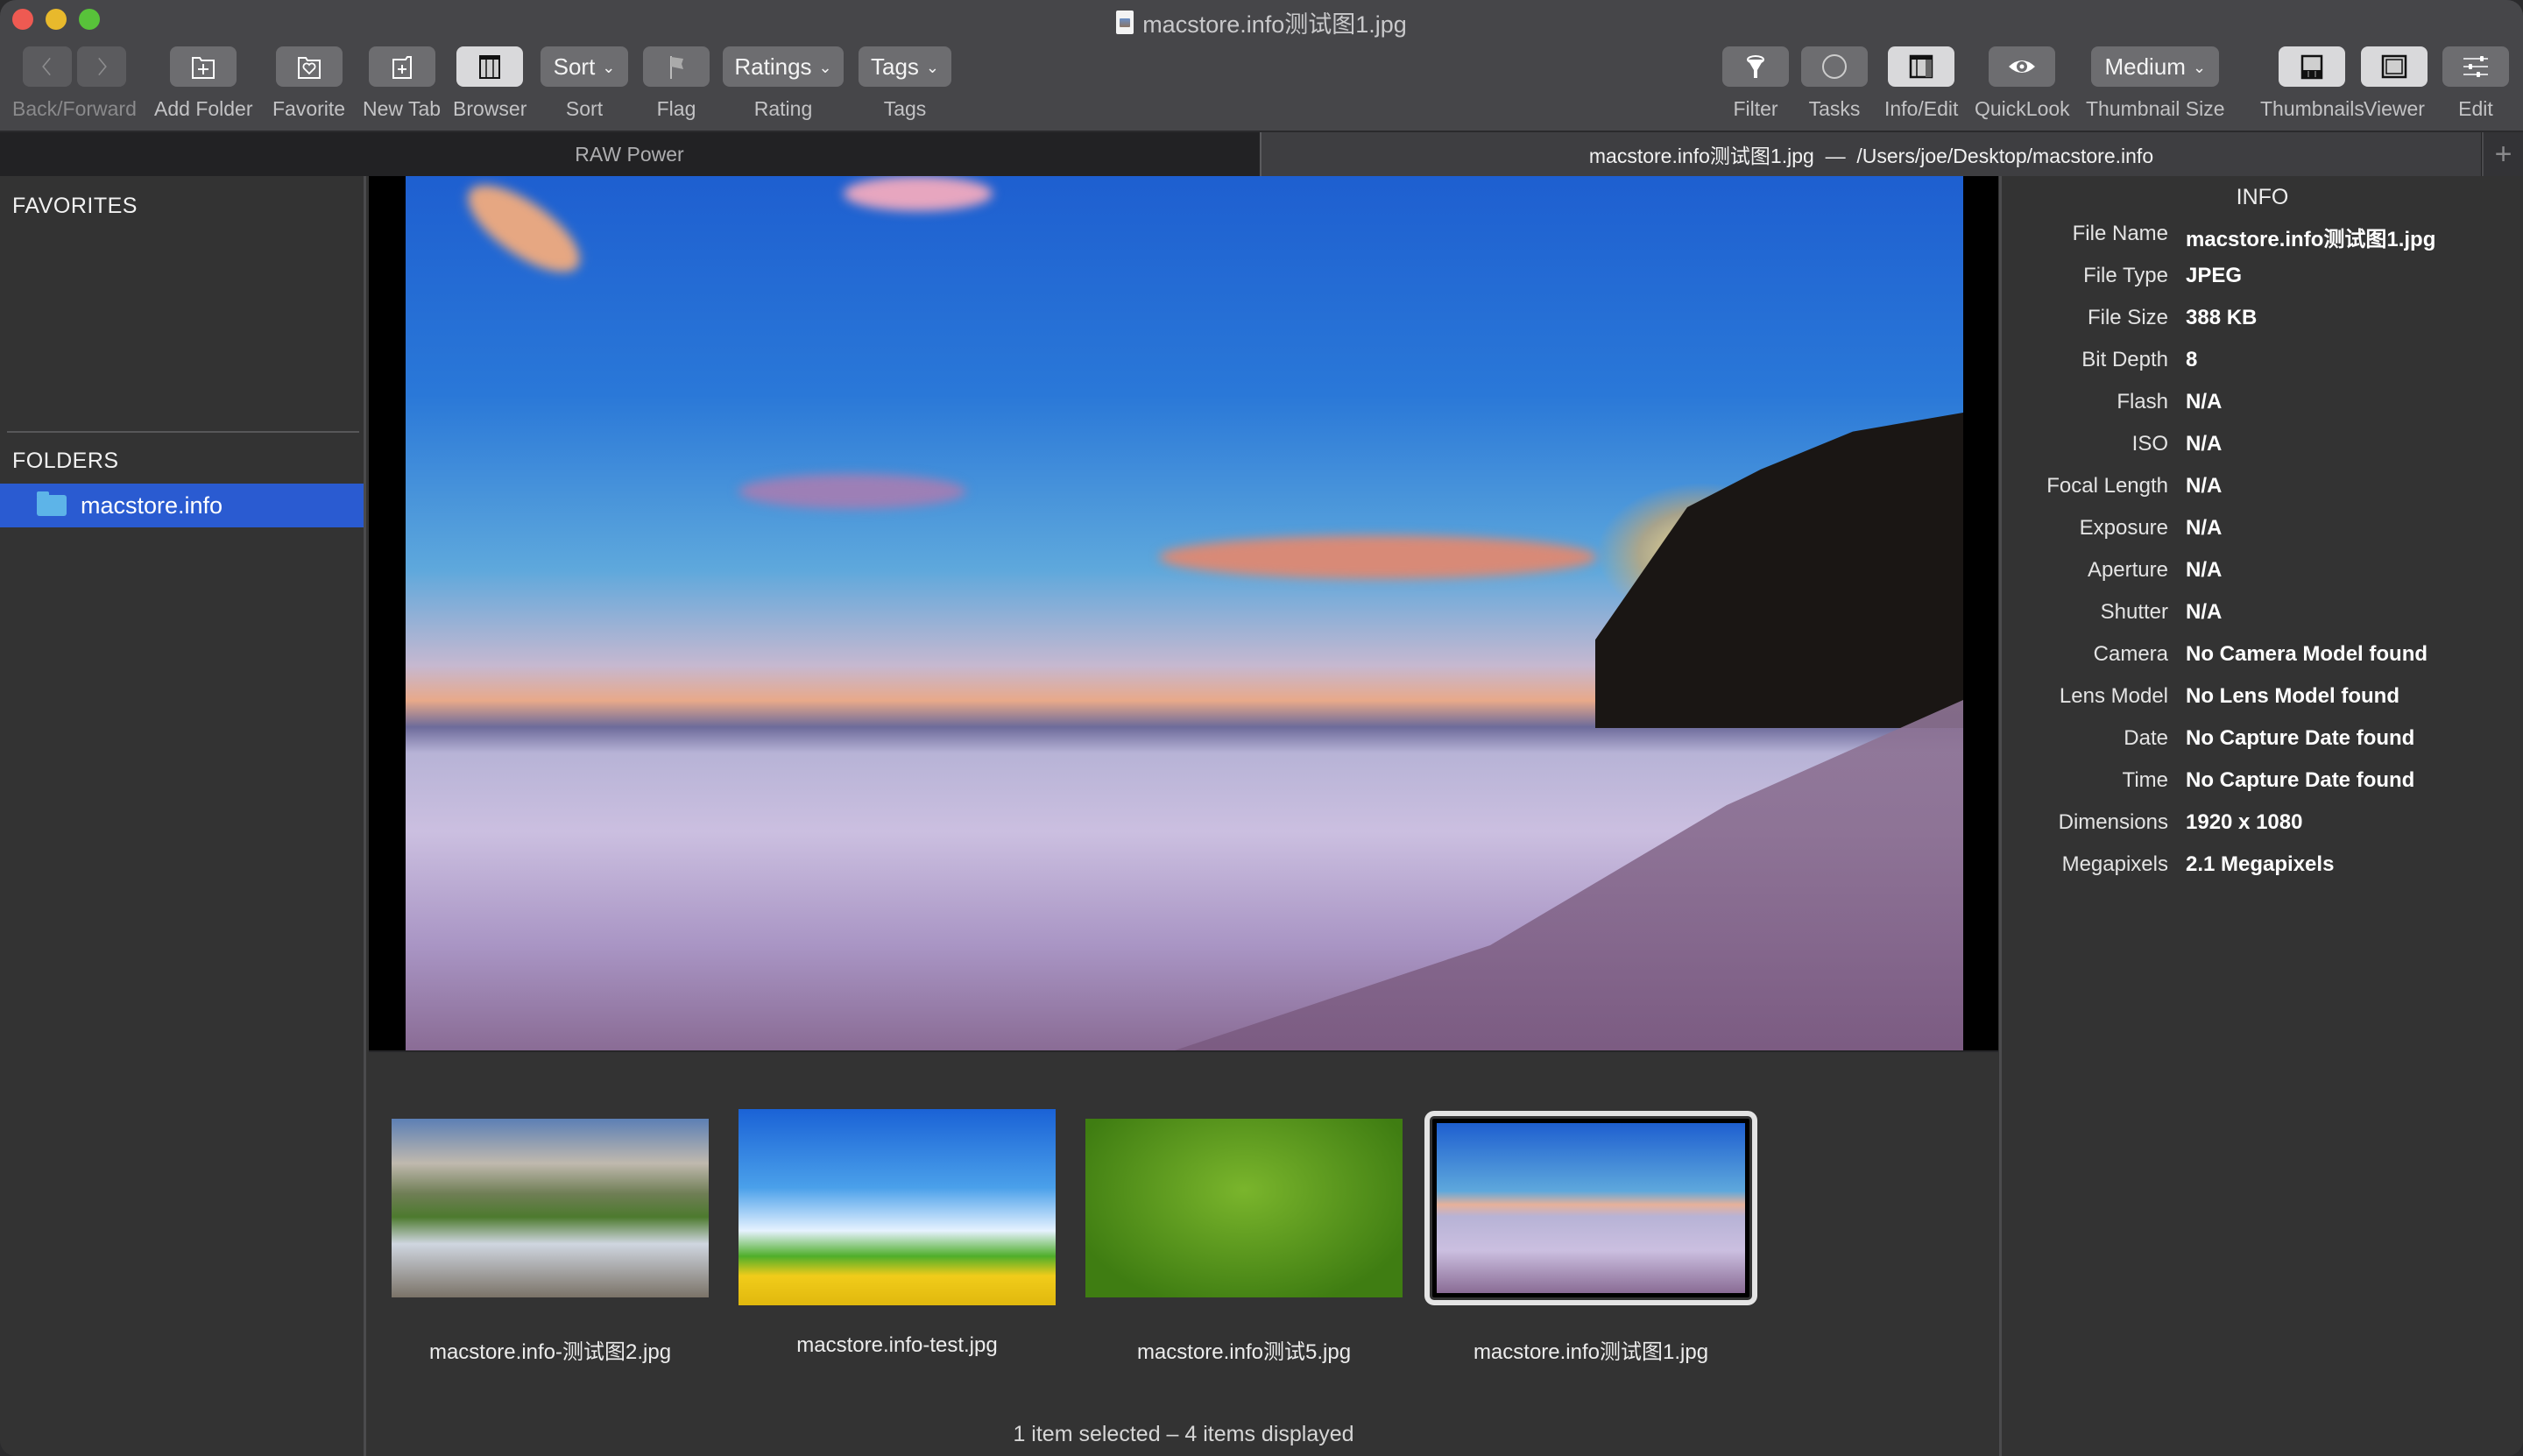 Image resolution: width=2523 pixels, height=1456 pixels. What do you see at coordinates (2146, 738) in the screenshot?
I see `info-key: Date` at bounding box center [2146, 738].